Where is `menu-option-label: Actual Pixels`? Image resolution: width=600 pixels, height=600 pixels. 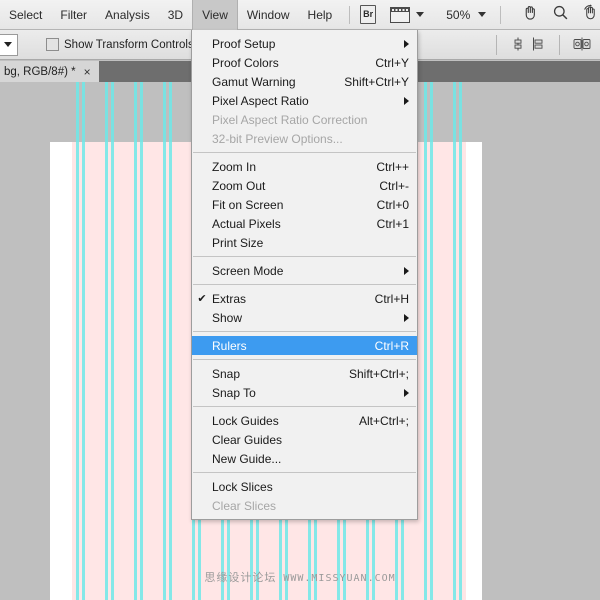
menu-option-label: Actual Pixels is located at coordinates (246, 223).